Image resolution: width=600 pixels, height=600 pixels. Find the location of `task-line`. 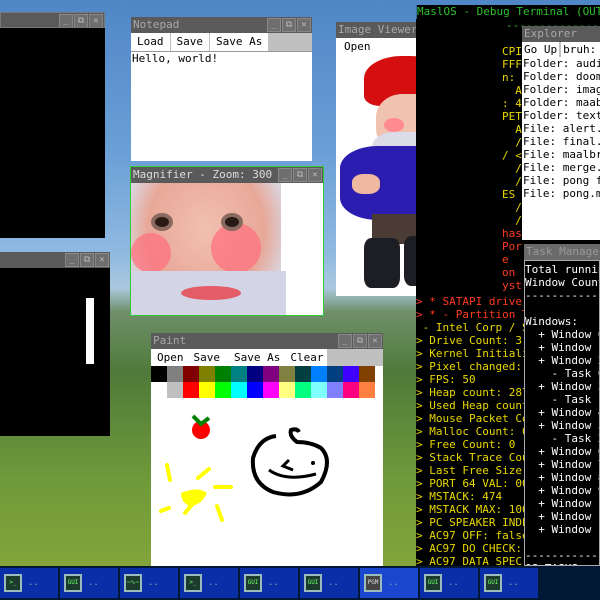

task-line is located at coordinates (562, 542).